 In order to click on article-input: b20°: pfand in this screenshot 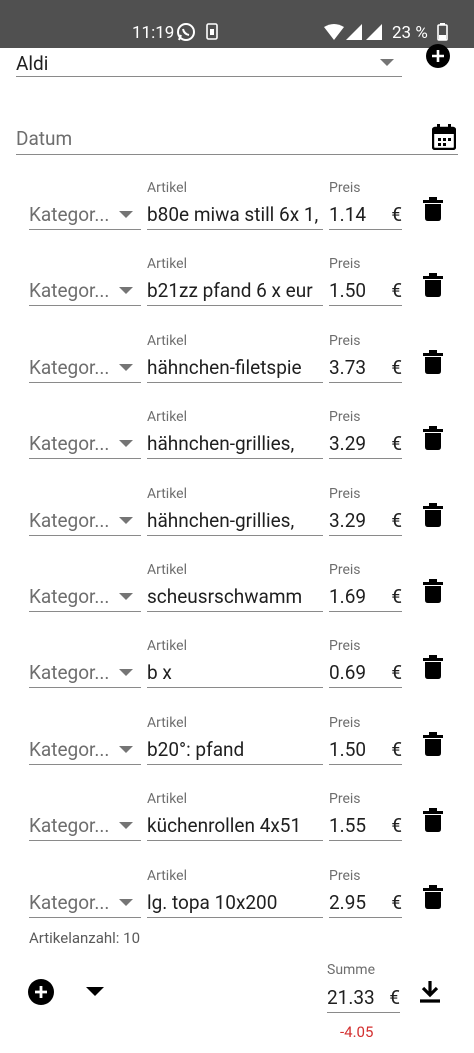, I will do `click(235, 750)`.